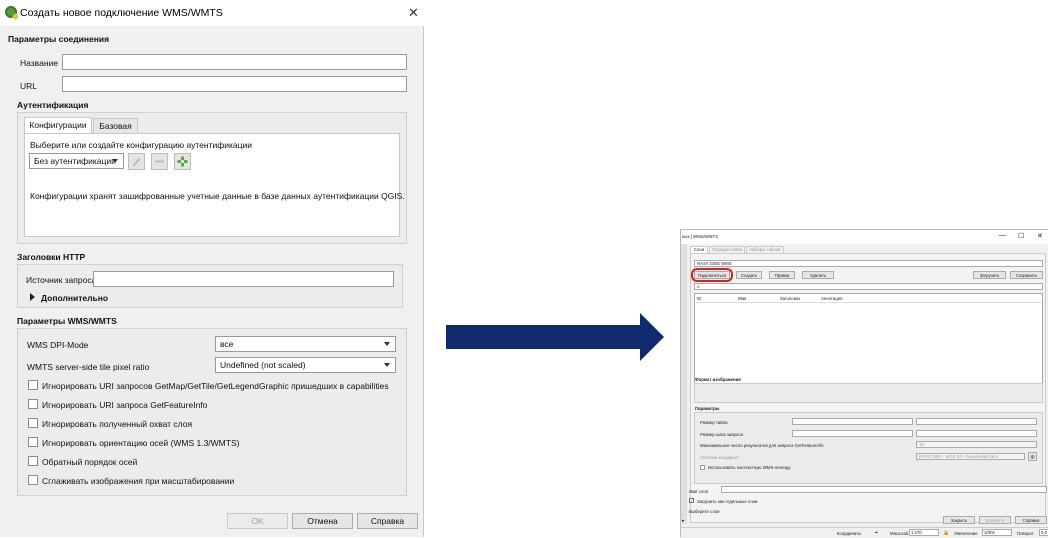 Image resolution: width=1048 pixels, height=538 pixels. What do you see at coordinates (976, 433) in the screenshot?
I see `step-height-input` at bounding box center [976, 433].